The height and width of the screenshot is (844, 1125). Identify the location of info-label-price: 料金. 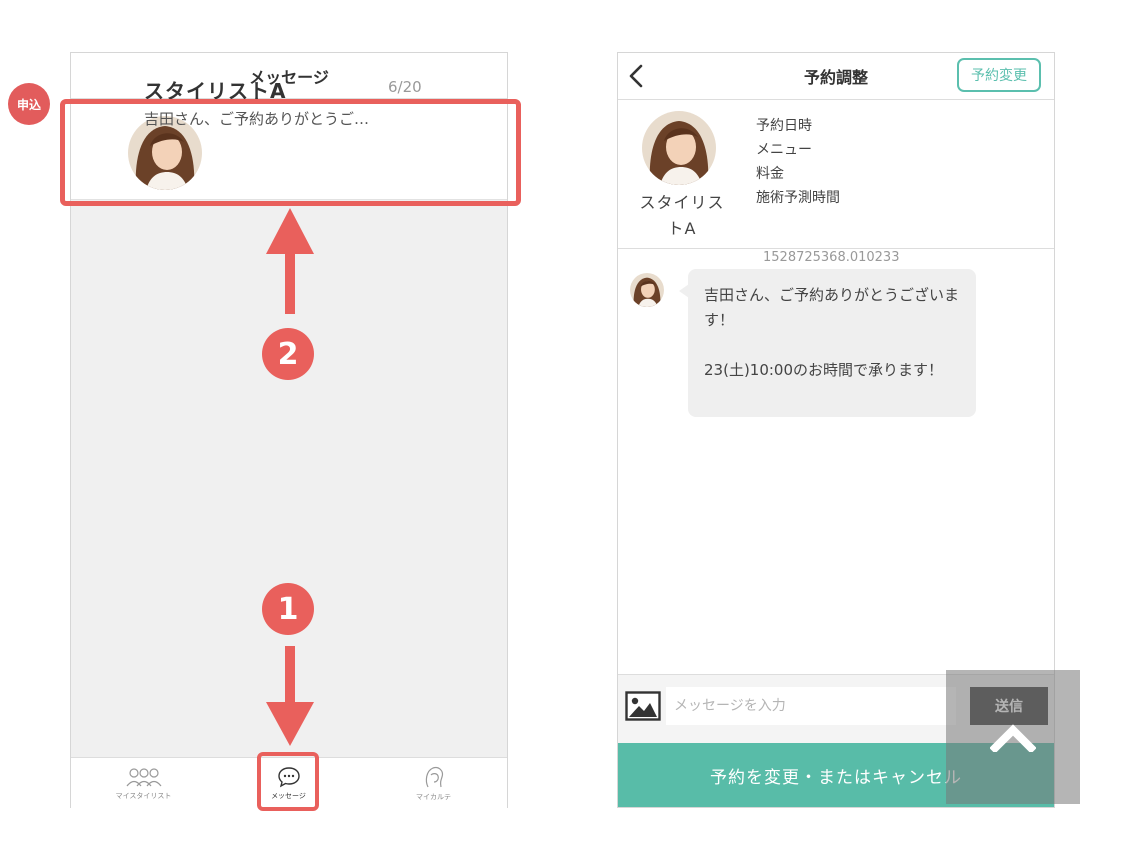
(770, 174).